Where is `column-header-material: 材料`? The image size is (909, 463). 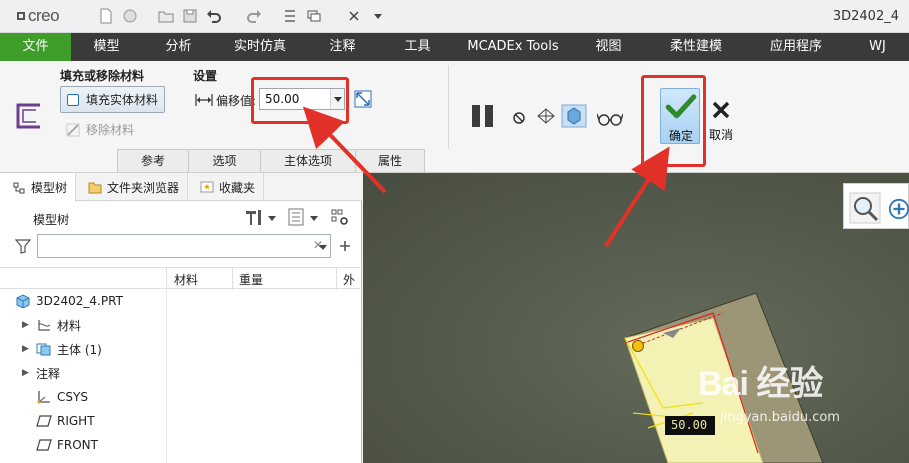
column-header-material: 材料 is located at coordinates (186, 279).